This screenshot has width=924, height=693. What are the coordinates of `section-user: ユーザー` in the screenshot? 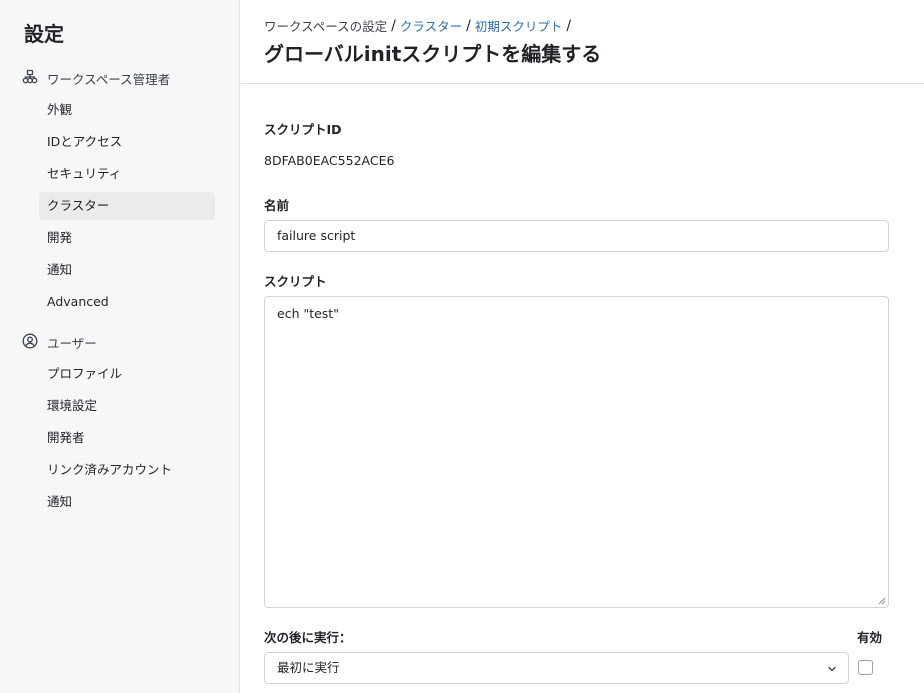 It's located at (59, 342).